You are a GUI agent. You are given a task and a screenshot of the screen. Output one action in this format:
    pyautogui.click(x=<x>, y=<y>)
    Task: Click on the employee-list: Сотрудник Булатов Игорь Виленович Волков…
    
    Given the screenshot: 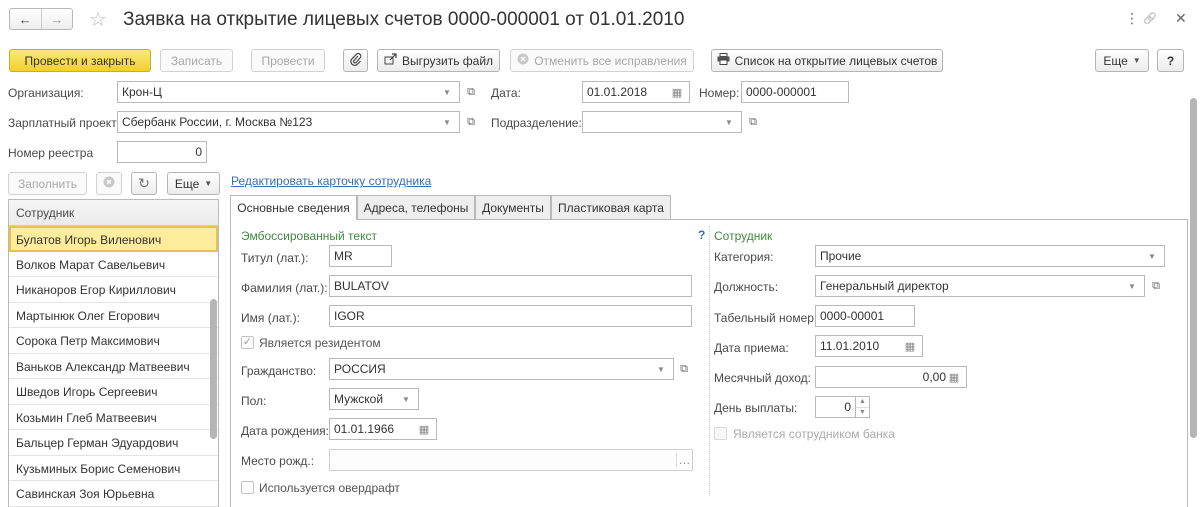 What is the action you would take?
    pyautogui.click(x=113, y=353)
    